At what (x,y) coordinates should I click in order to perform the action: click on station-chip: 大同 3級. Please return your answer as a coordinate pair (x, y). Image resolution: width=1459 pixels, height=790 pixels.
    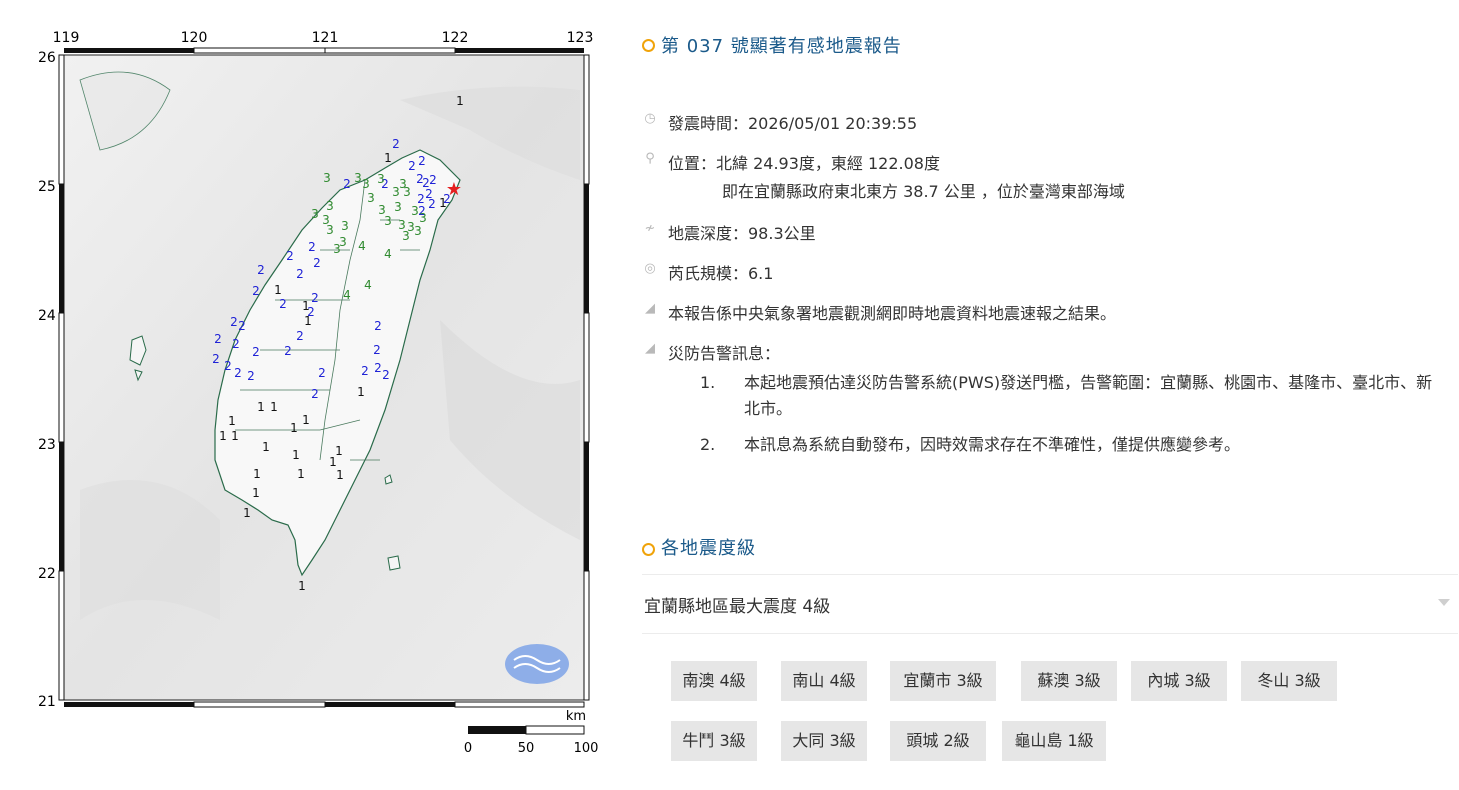
    Looking at the image, I should click on (824, 741).